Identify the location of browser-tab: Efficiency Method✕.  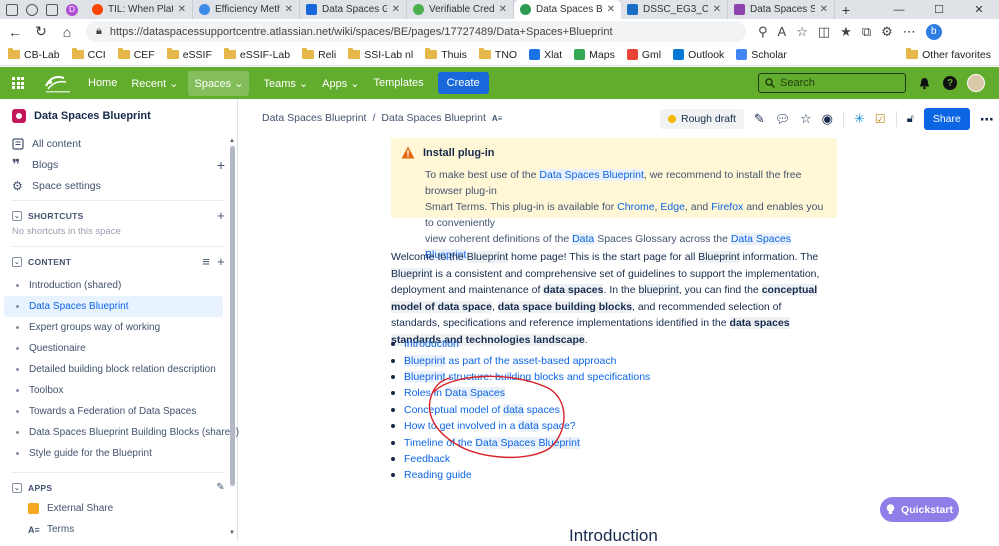
(246, 9).